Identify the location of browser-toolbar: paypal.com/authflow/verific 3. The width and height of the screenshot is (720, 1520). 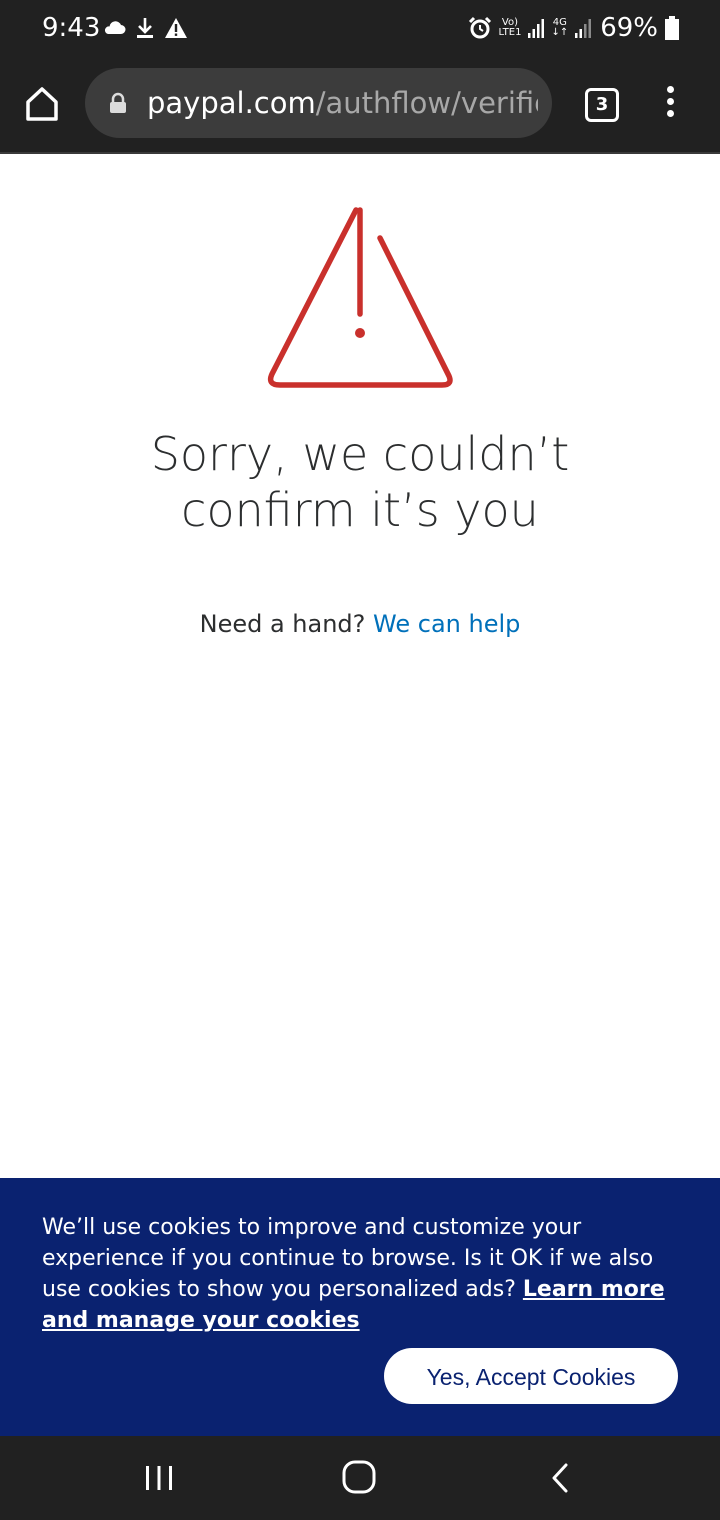
(360, 104).